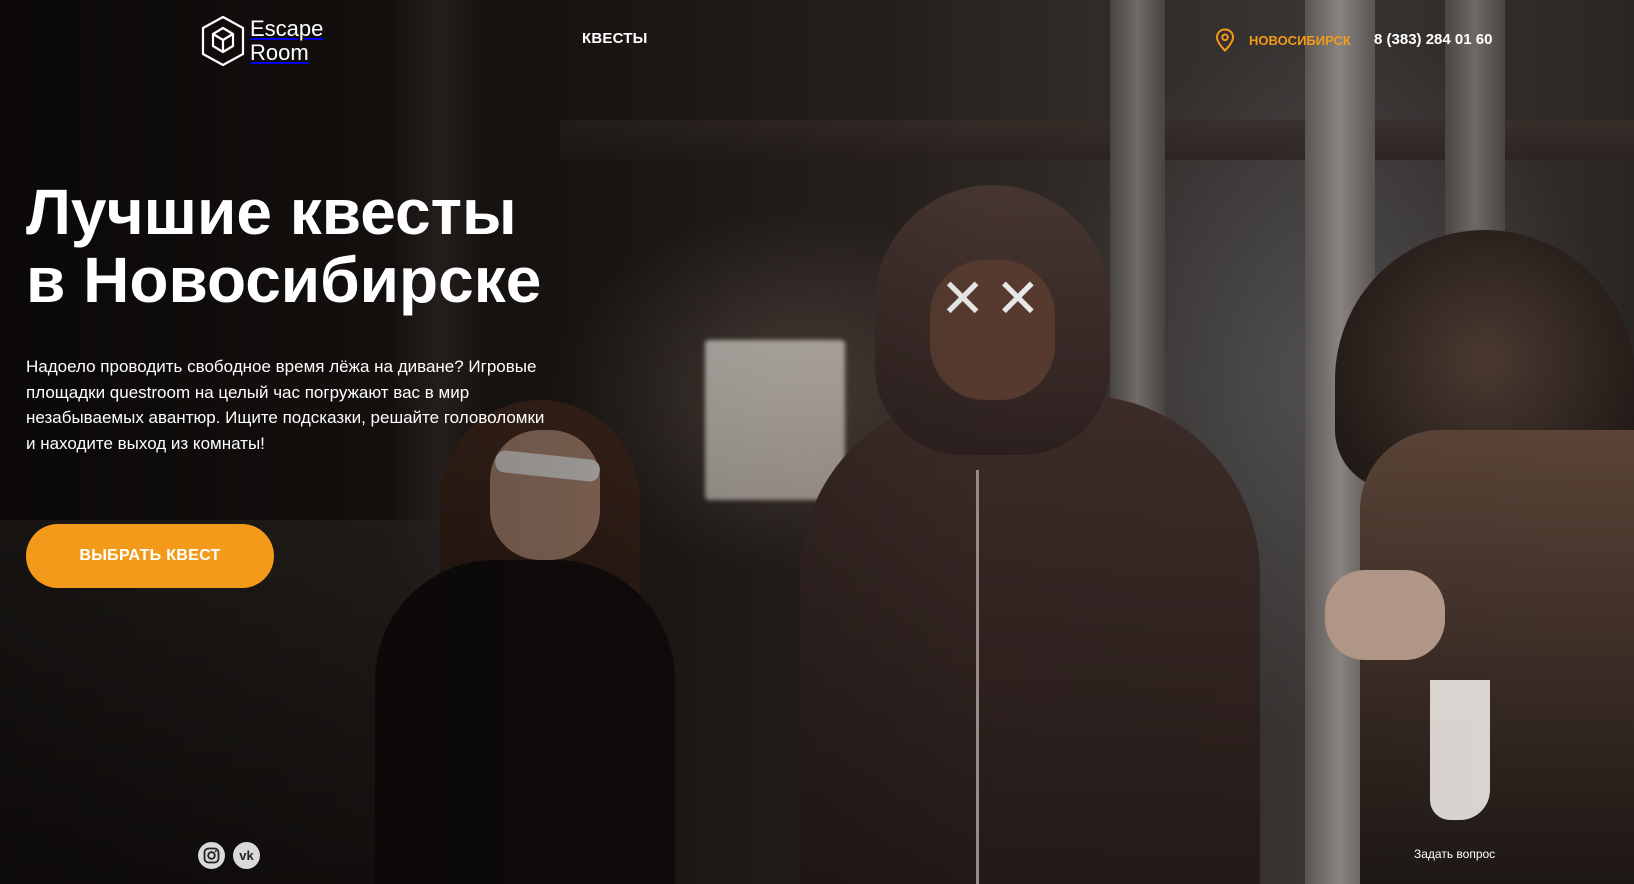 The width and height of the screenshot is (1634, 884). I want to click on instagram-link, so click(211, 855).